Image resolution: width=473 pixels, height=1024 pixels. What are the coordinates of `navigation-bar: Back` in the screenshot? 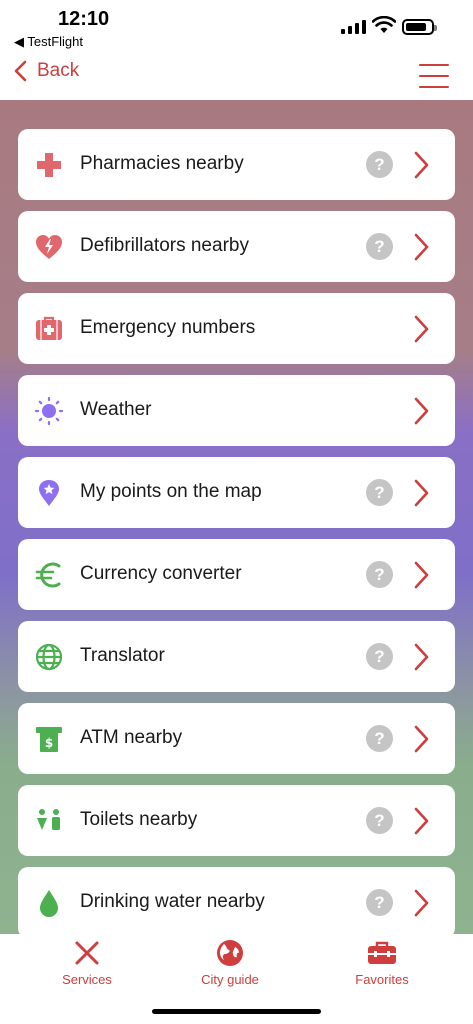 It's located at (236, 76).